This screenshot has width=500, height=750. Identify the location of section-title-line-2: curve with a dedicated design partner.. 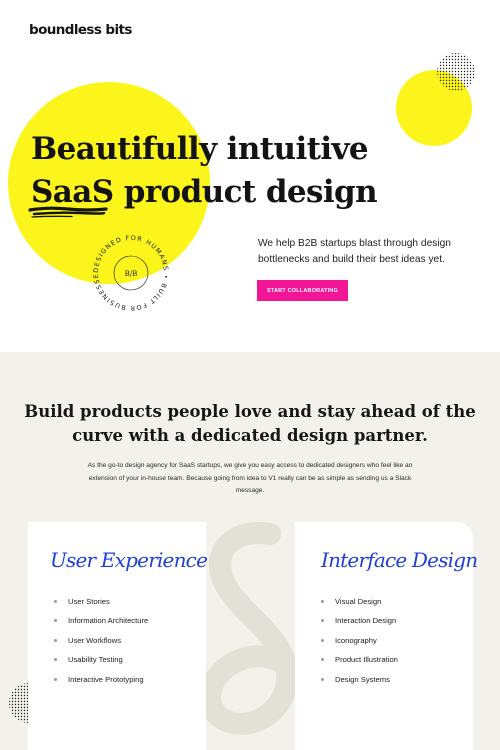
(250, 435).